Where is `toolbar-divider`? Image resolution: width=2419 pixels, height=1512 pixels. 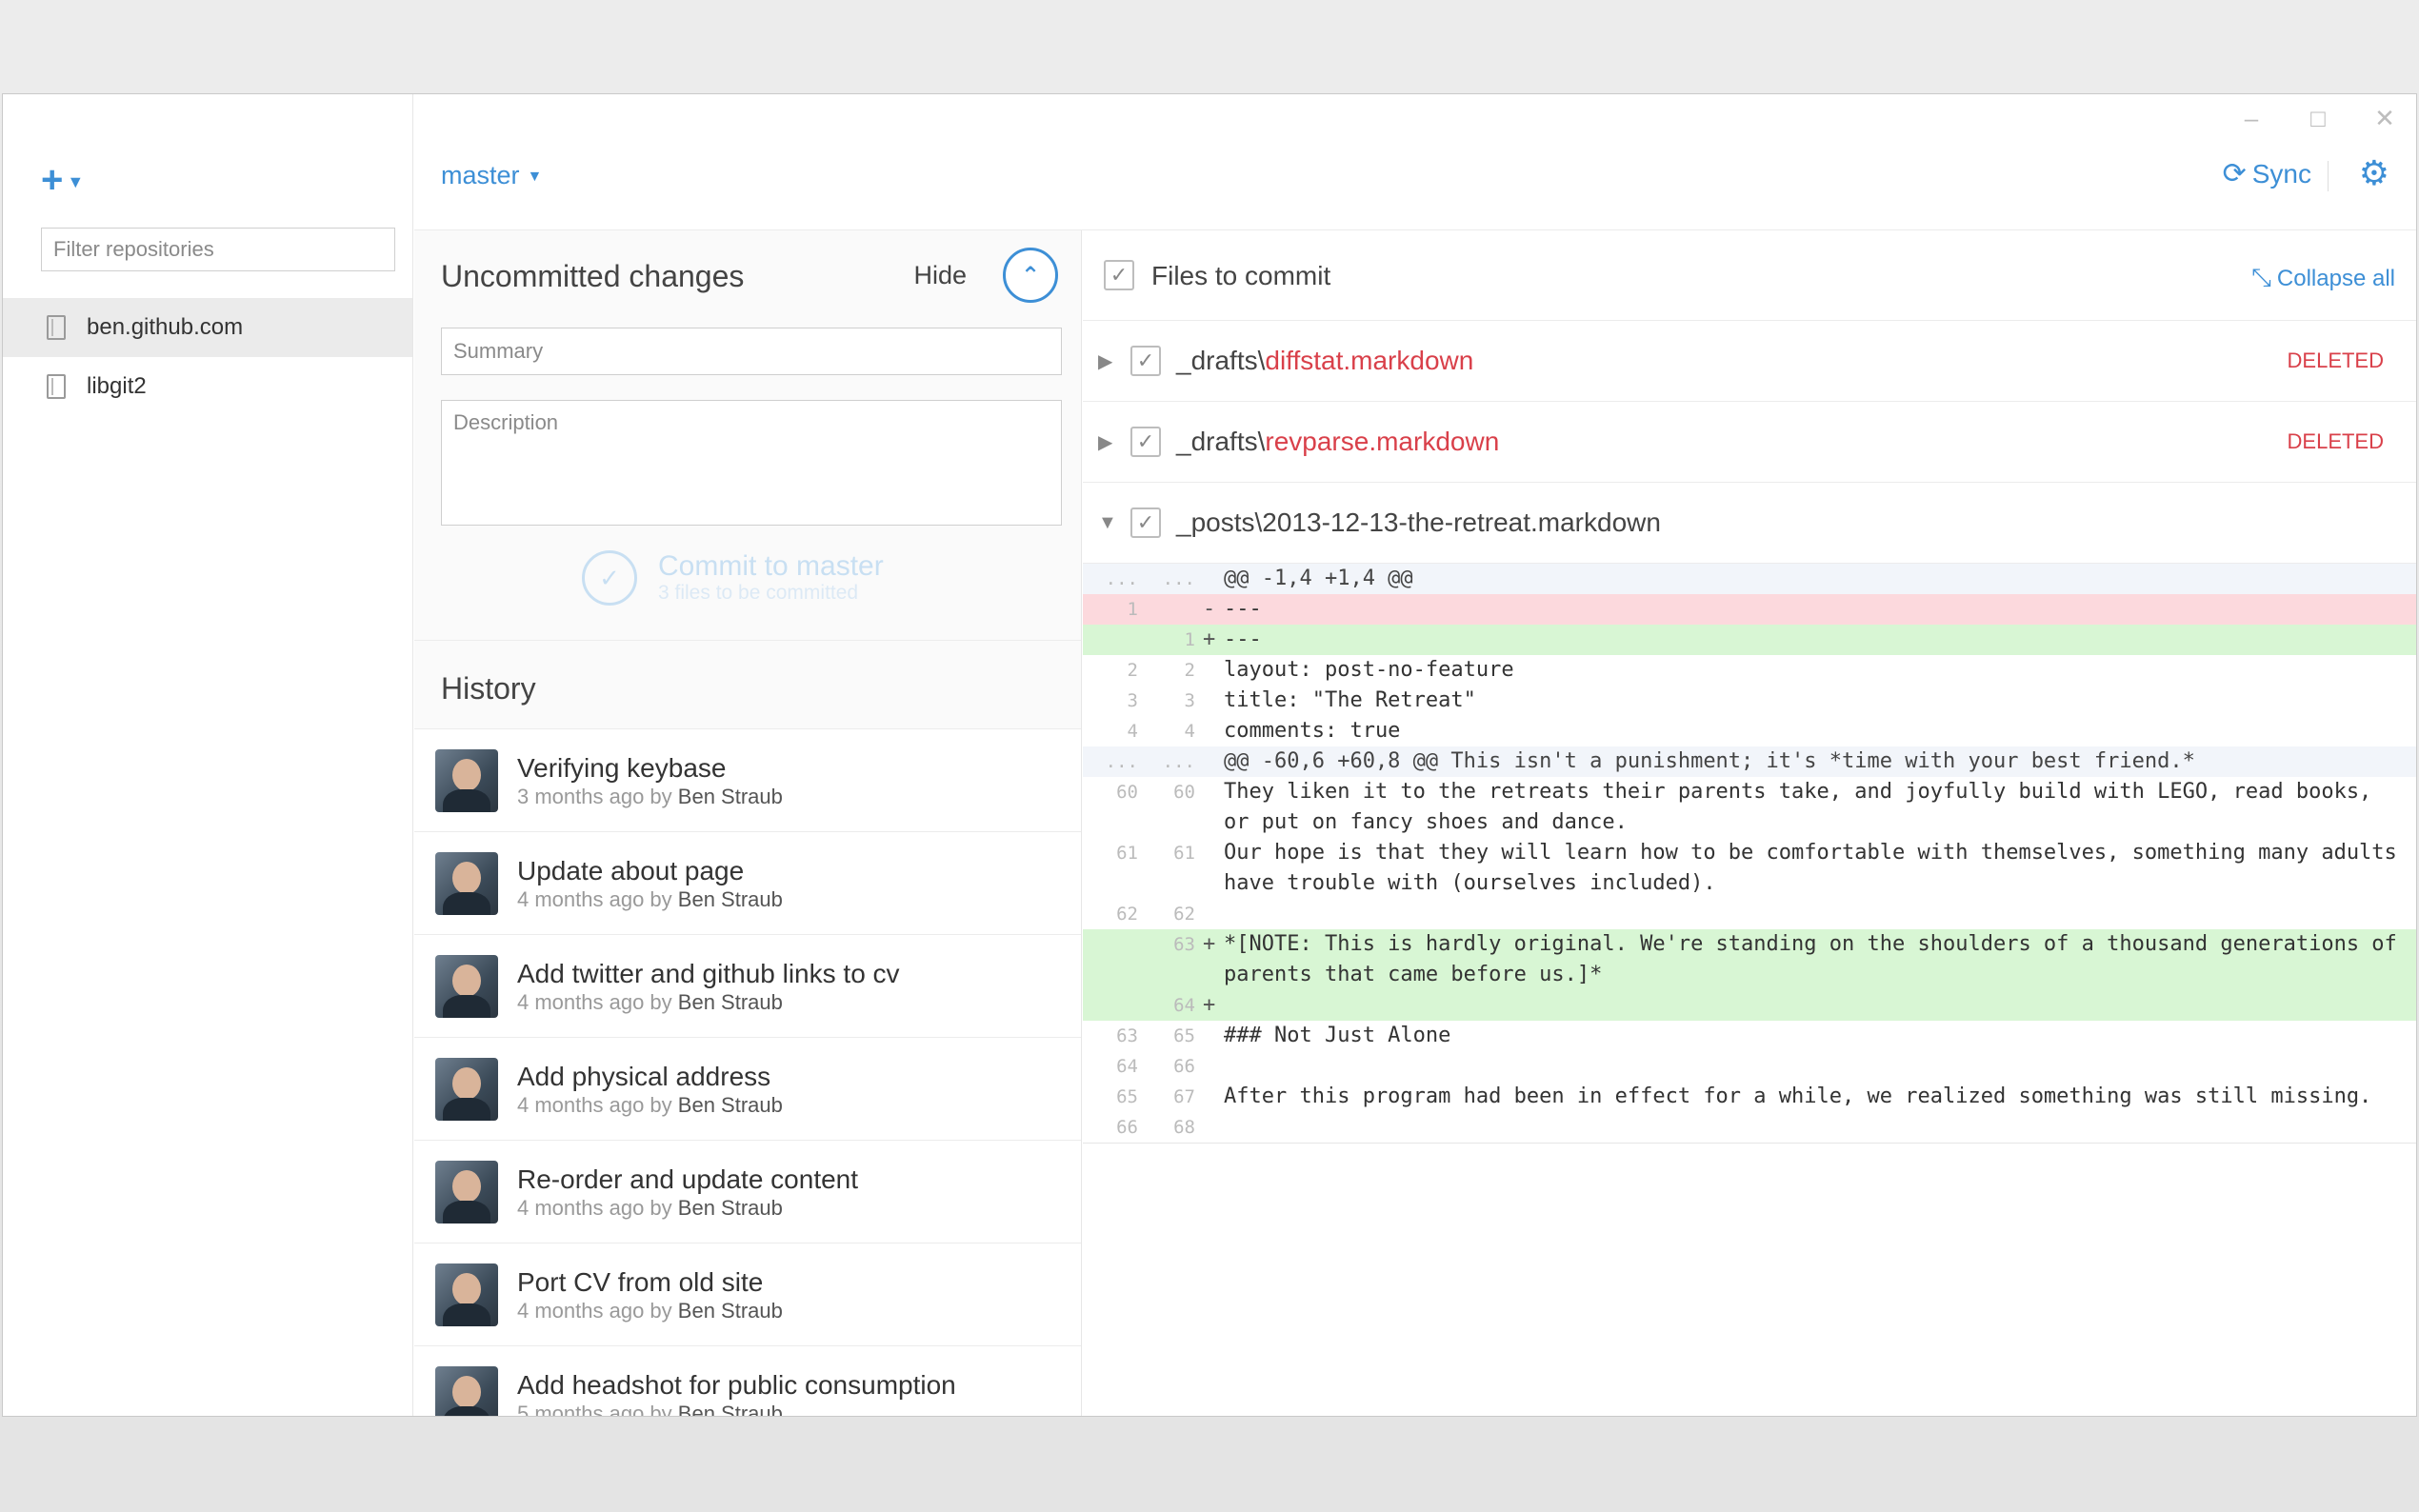
toolbar-divider is located at coordinates (2328, 176).